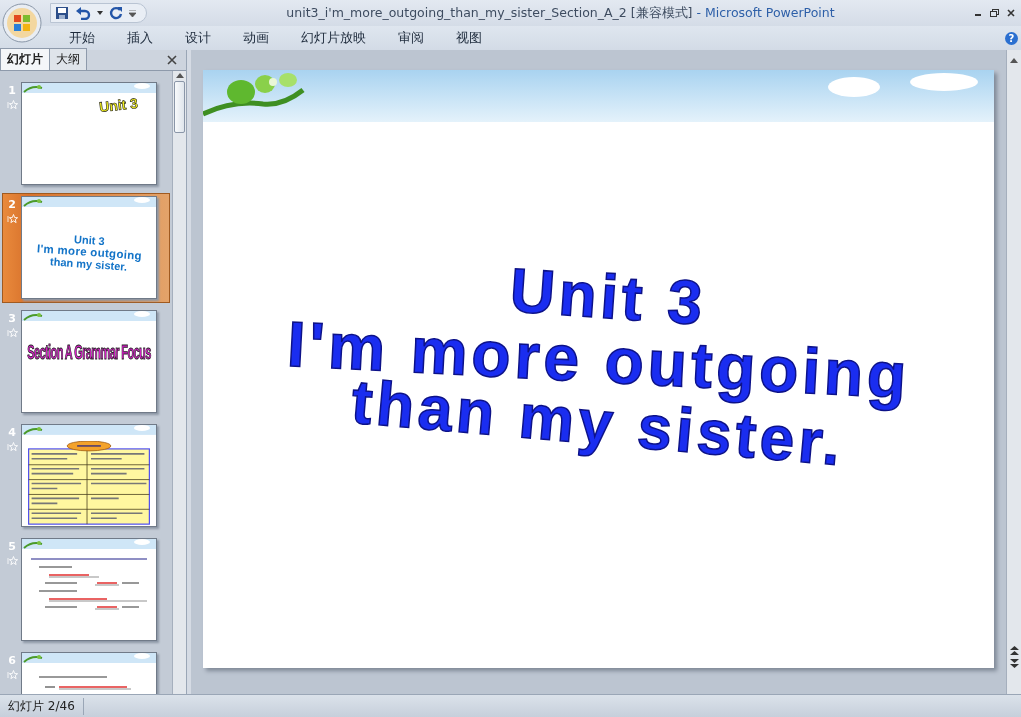 The height and width of the screenshot is (717, 1021). What do you see at coordinates (489, 12) in the screenshot?
I see `document-title: unit3_i'm_more_outgoing_than_my_sister_Section_A_2 [兼容模式]` at bounding box center [489, 12].